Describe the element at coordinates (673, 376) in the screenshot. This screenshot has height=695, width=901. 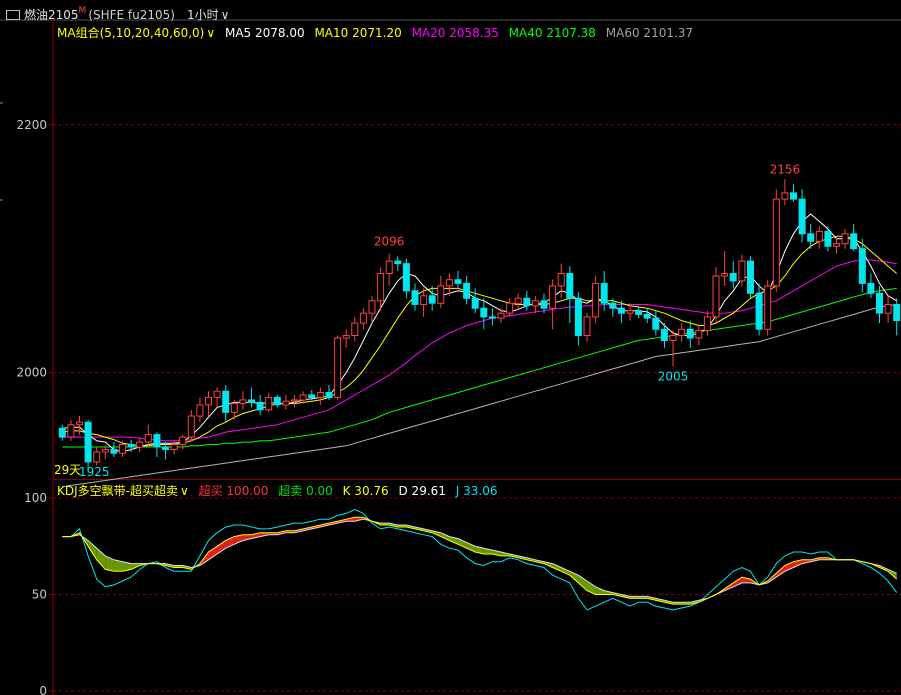
I see `mid-low-price-label: 2005` at that location.